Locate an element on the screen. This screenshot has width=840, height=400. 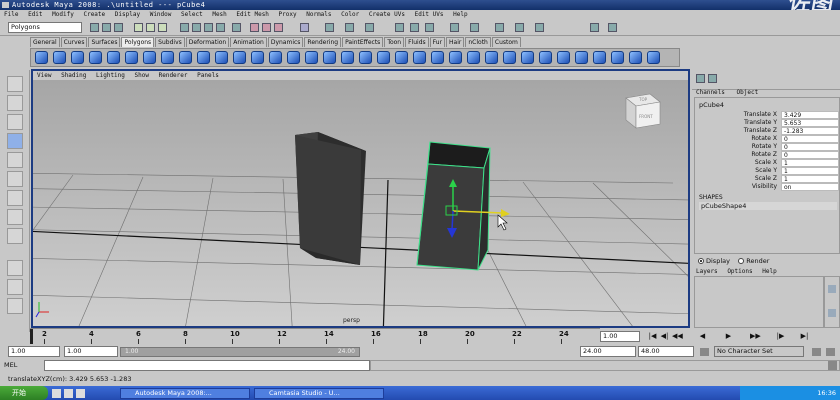
ipr-render-icon is located at coordinates (266, 27).